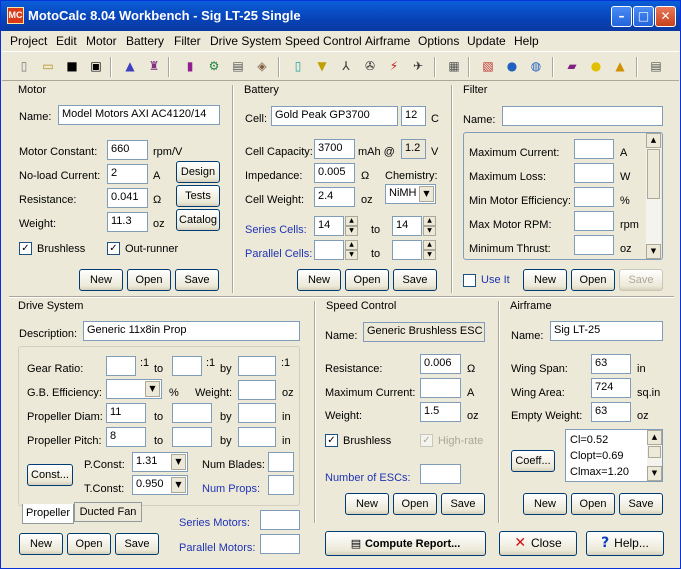  Describe the element at coordinates (440, 474) in the screenshot. I see `num-escs-field` at that location.